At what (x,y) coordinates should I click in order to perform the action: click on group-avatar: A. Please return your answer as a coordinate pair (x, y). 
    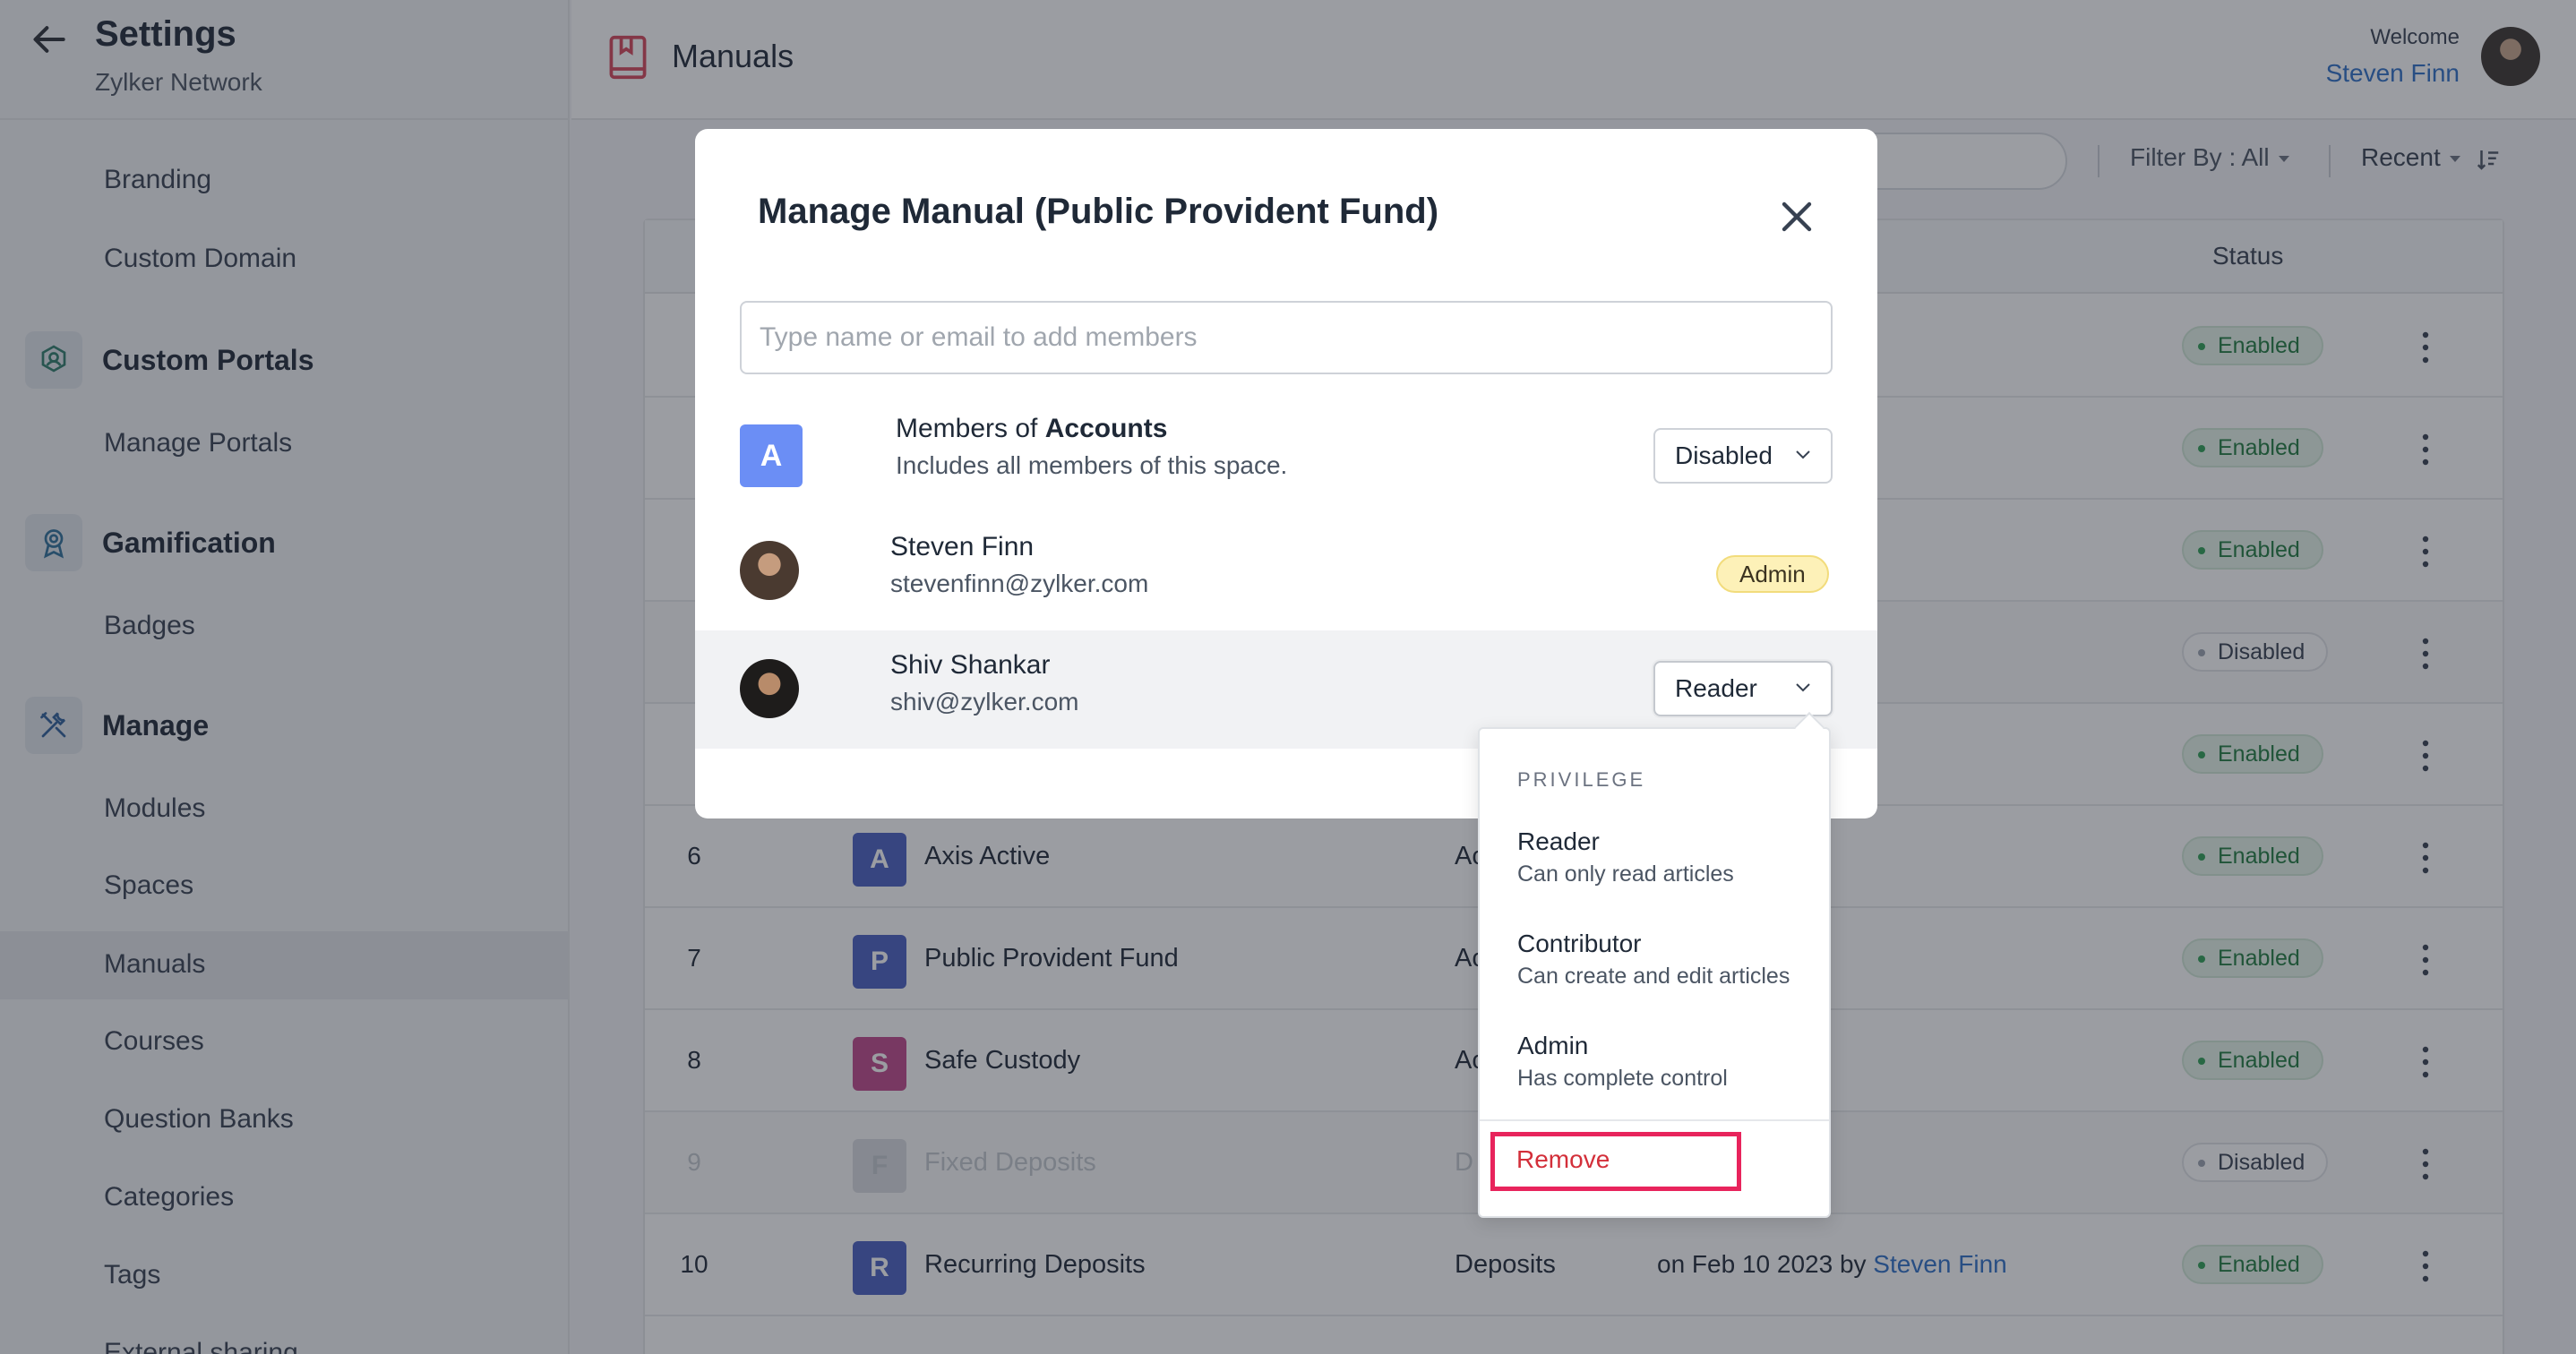
    Looking at the image, I should click on (771, 455).